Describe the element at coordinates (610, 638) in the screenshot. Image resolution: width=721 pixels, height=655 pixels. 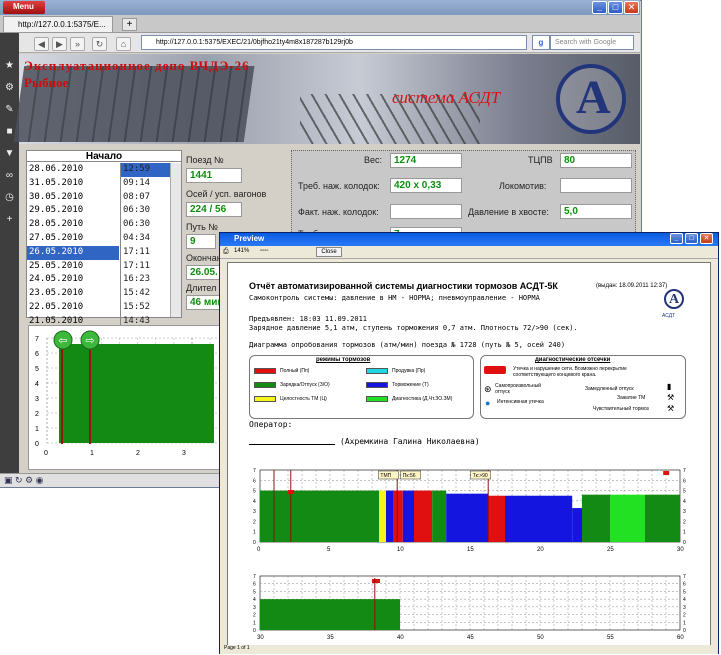
I see `x-tick-label: 55` at that location.